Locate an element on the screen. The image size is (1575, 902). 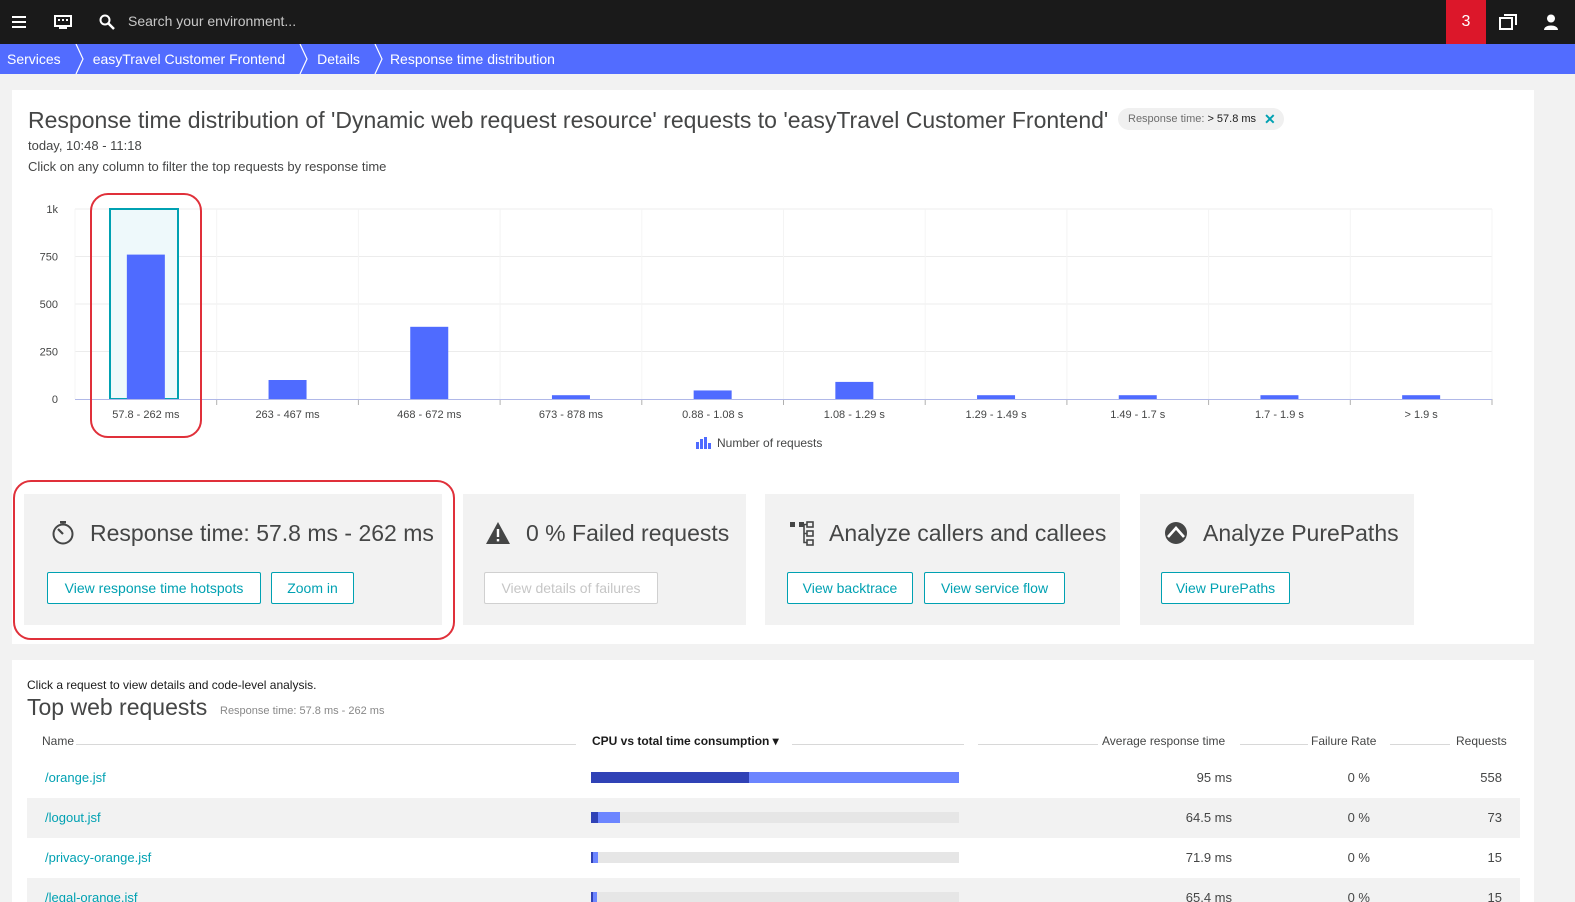
y-tick-label: 750 is located at coordinates (49, 258).